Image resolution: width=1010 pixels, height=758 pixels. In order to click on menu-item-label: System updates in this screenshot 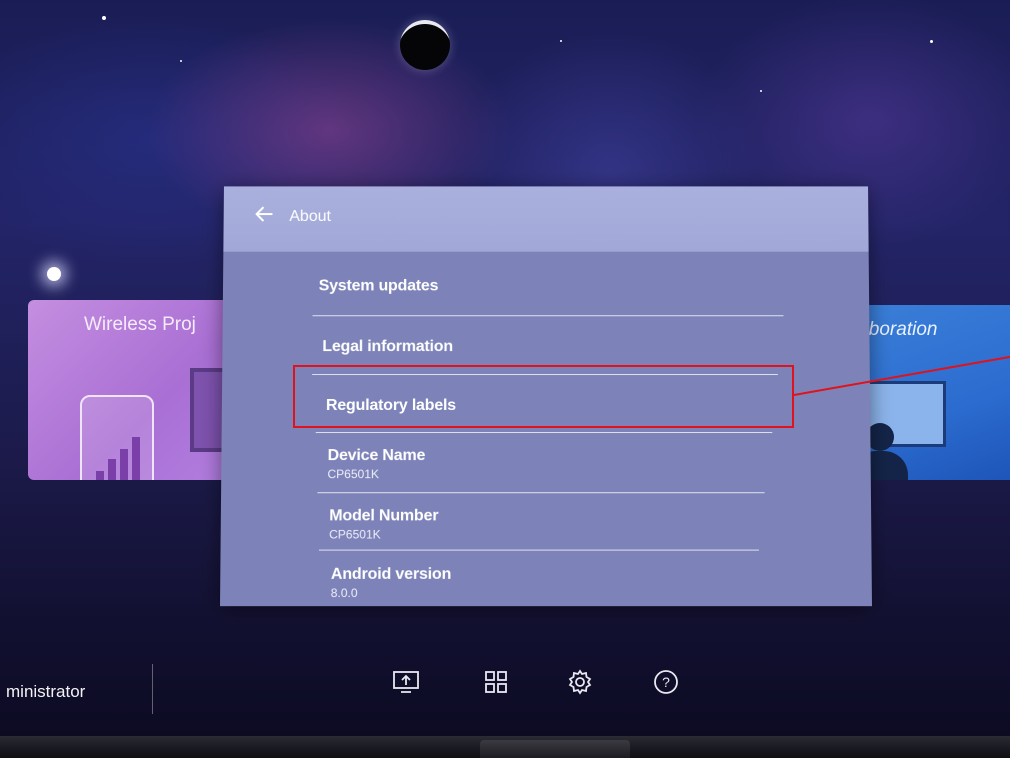, I will do `click(378, 286)`.